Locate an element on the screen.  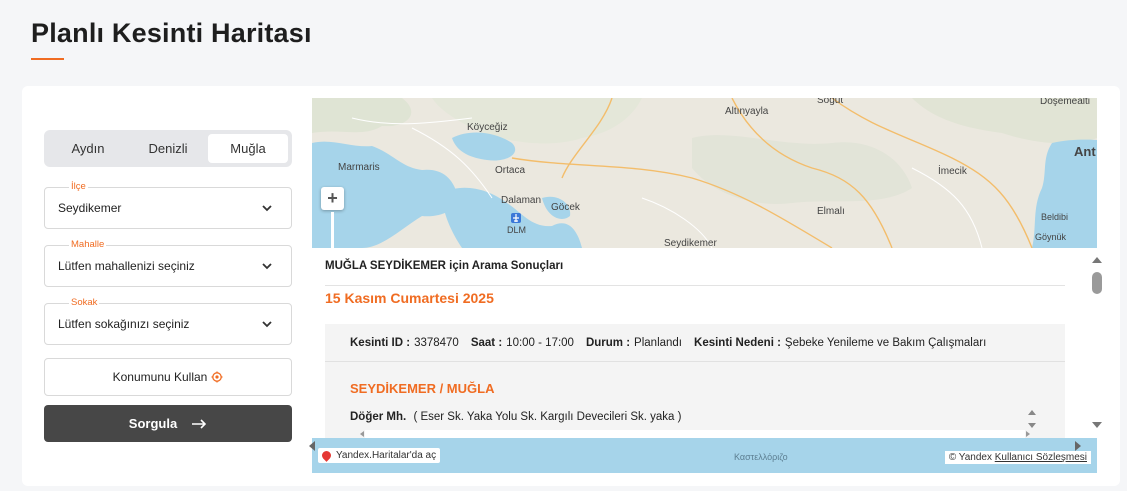
province-tabs: Aydın Denizli Muğla is located at coordinates (168, 148).